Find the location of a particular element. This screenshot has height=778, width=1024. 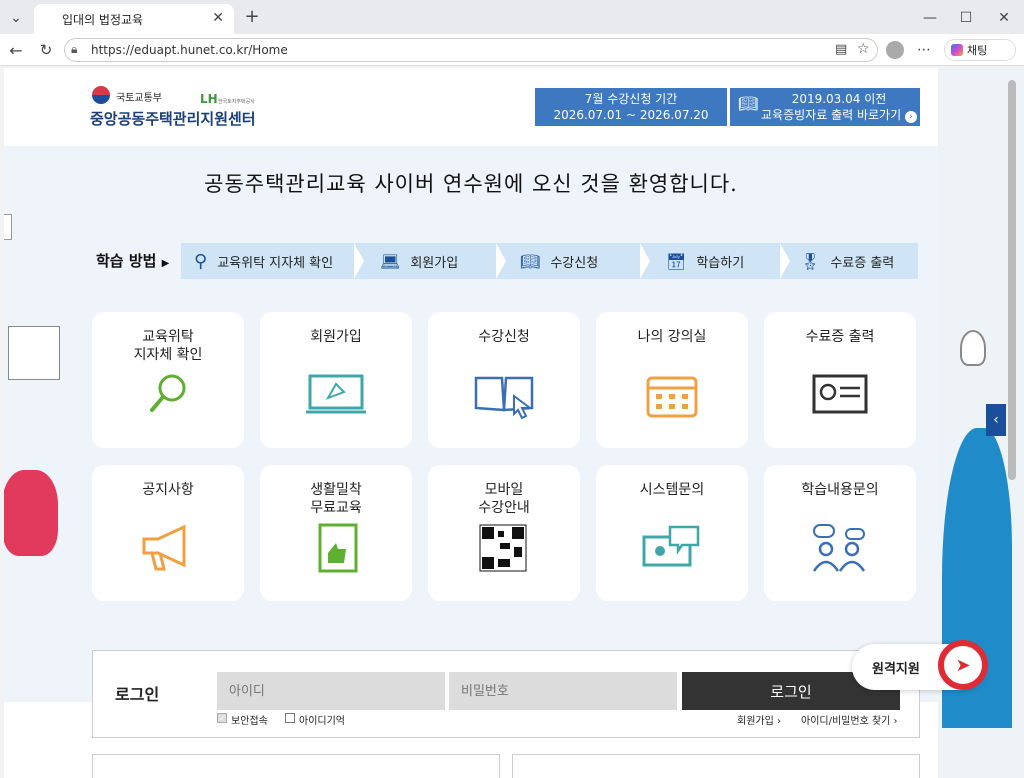

open-book-icon: 📖︎ is located at coordinates (748, 103).